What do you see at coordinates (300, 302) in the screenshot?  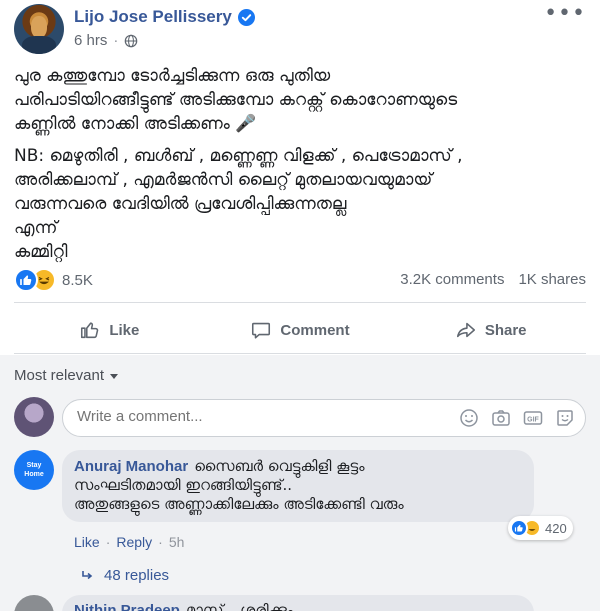 I see `divider-top` at bounding box center [300, 302].